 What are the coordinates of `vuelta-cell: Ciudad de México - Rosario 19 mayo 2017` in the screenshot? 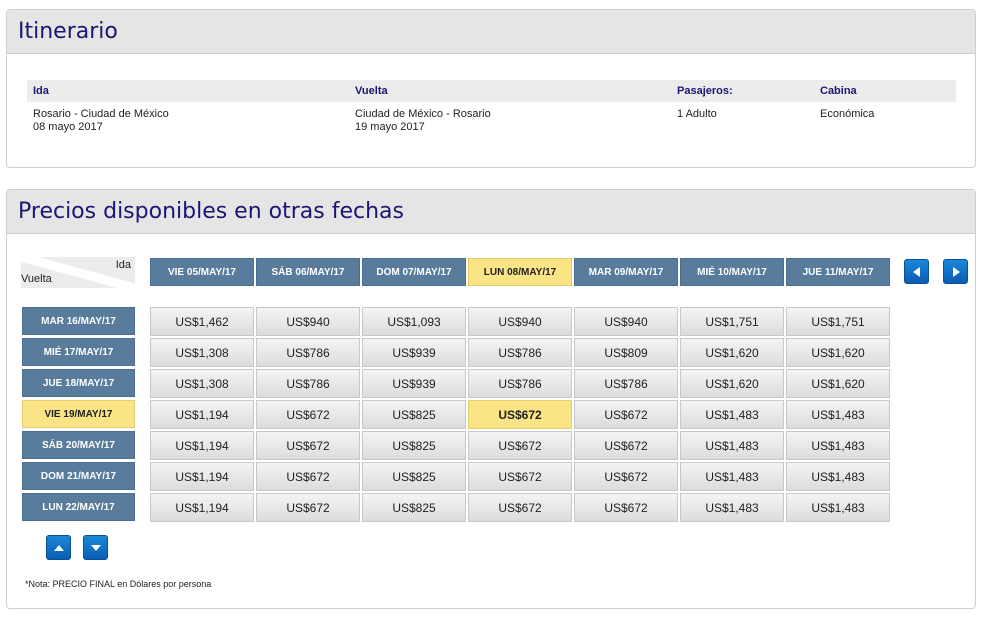 It's located at (510, 121).